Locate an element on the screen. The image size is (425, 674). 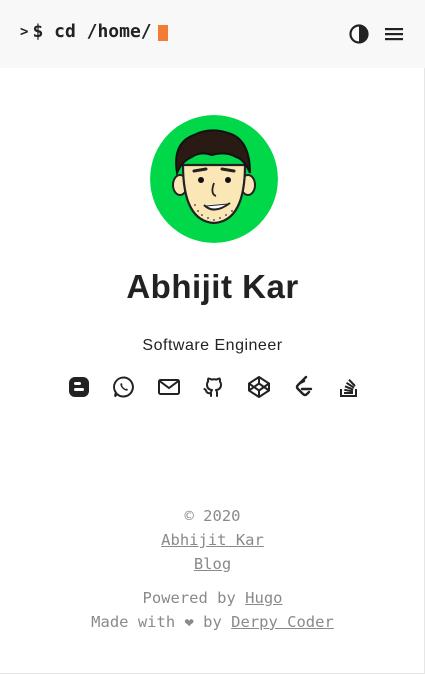
leetcode-icon is located at coordinates (304, 386).